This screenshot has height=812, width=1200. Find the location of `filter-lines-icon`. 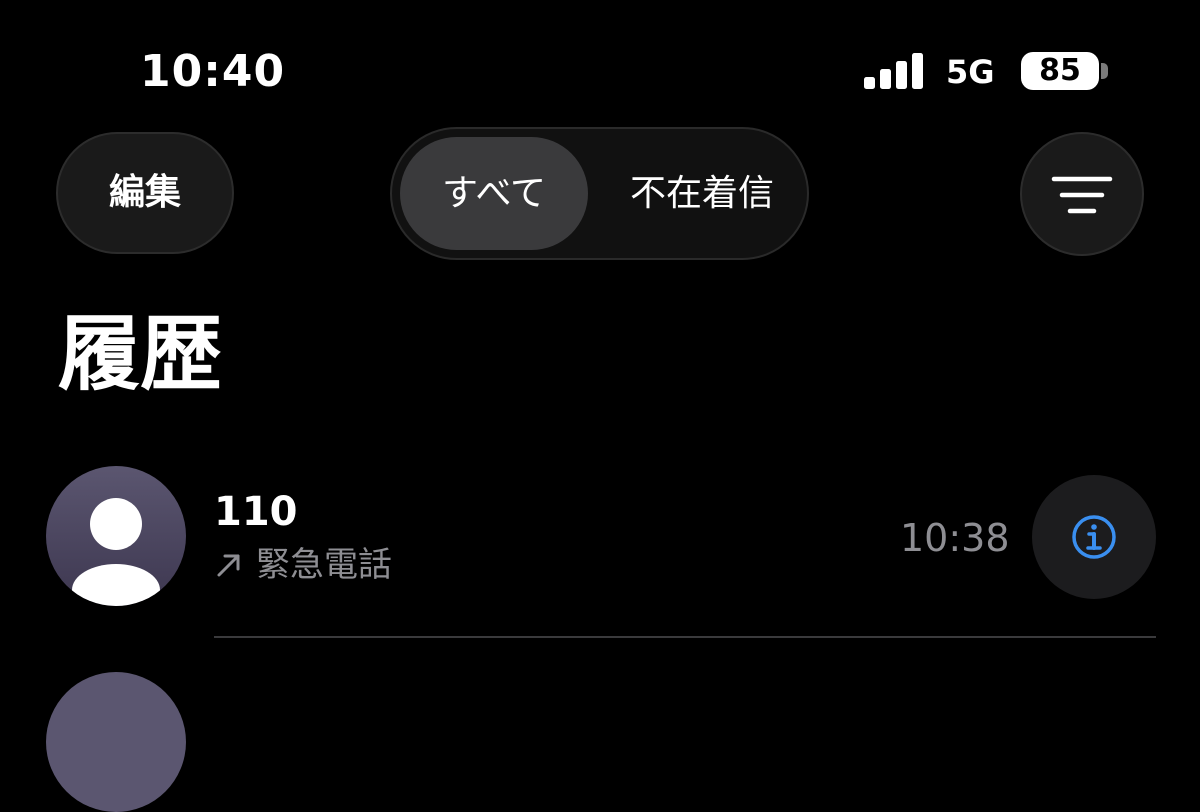

filter-lines-icon is located at coordinates (1082, 195).